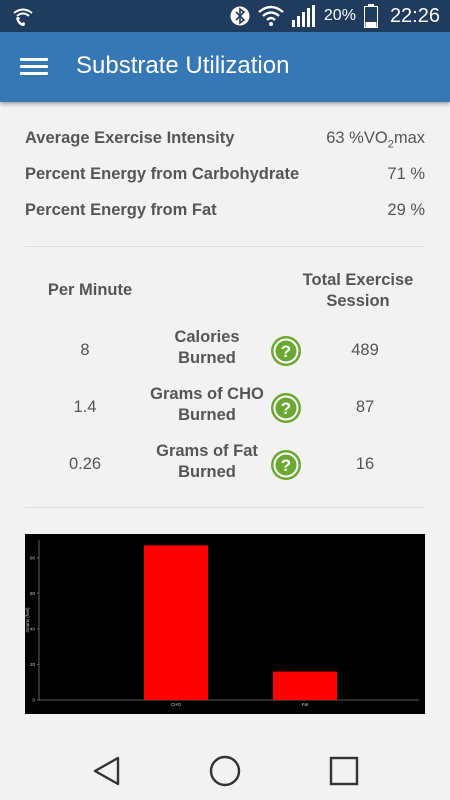 This screenshot has width=450, height=800. What do you see at coordinates (85, 350) in the screenshot?
I see `per-minute-value: 8` at bounding box center [85, 350].